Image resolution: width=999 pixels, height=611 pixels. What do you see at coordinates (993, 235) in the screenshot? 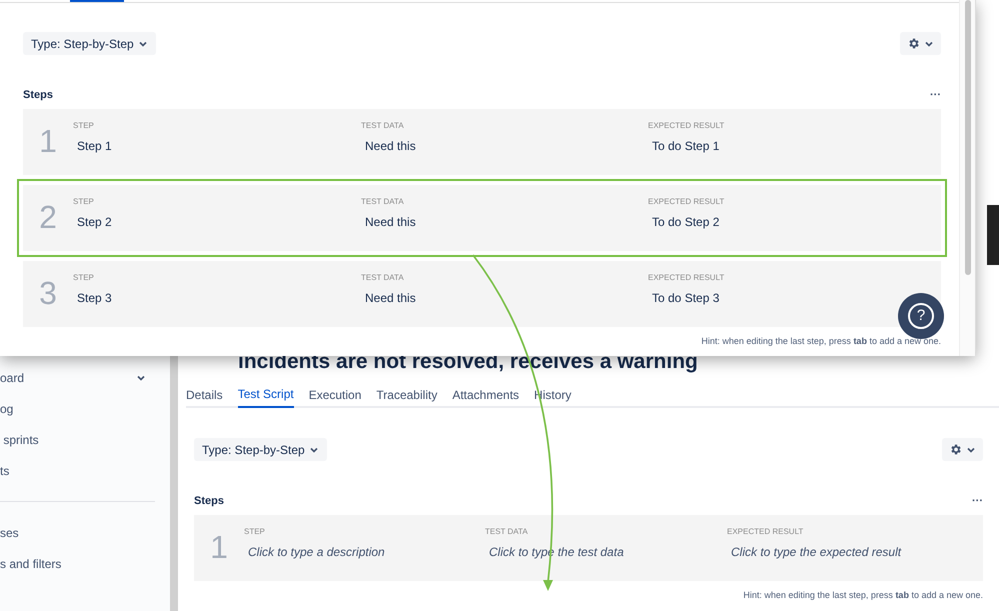
I see `dark-panel` at bounding box center [993, 235].